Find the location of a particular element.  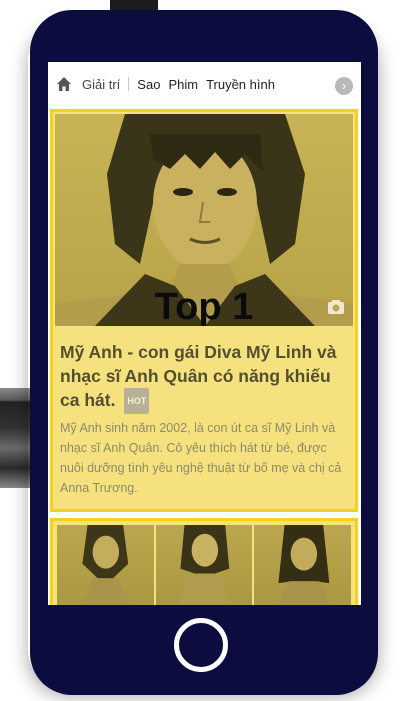

camera-icon is located at coordinates (336, 307).